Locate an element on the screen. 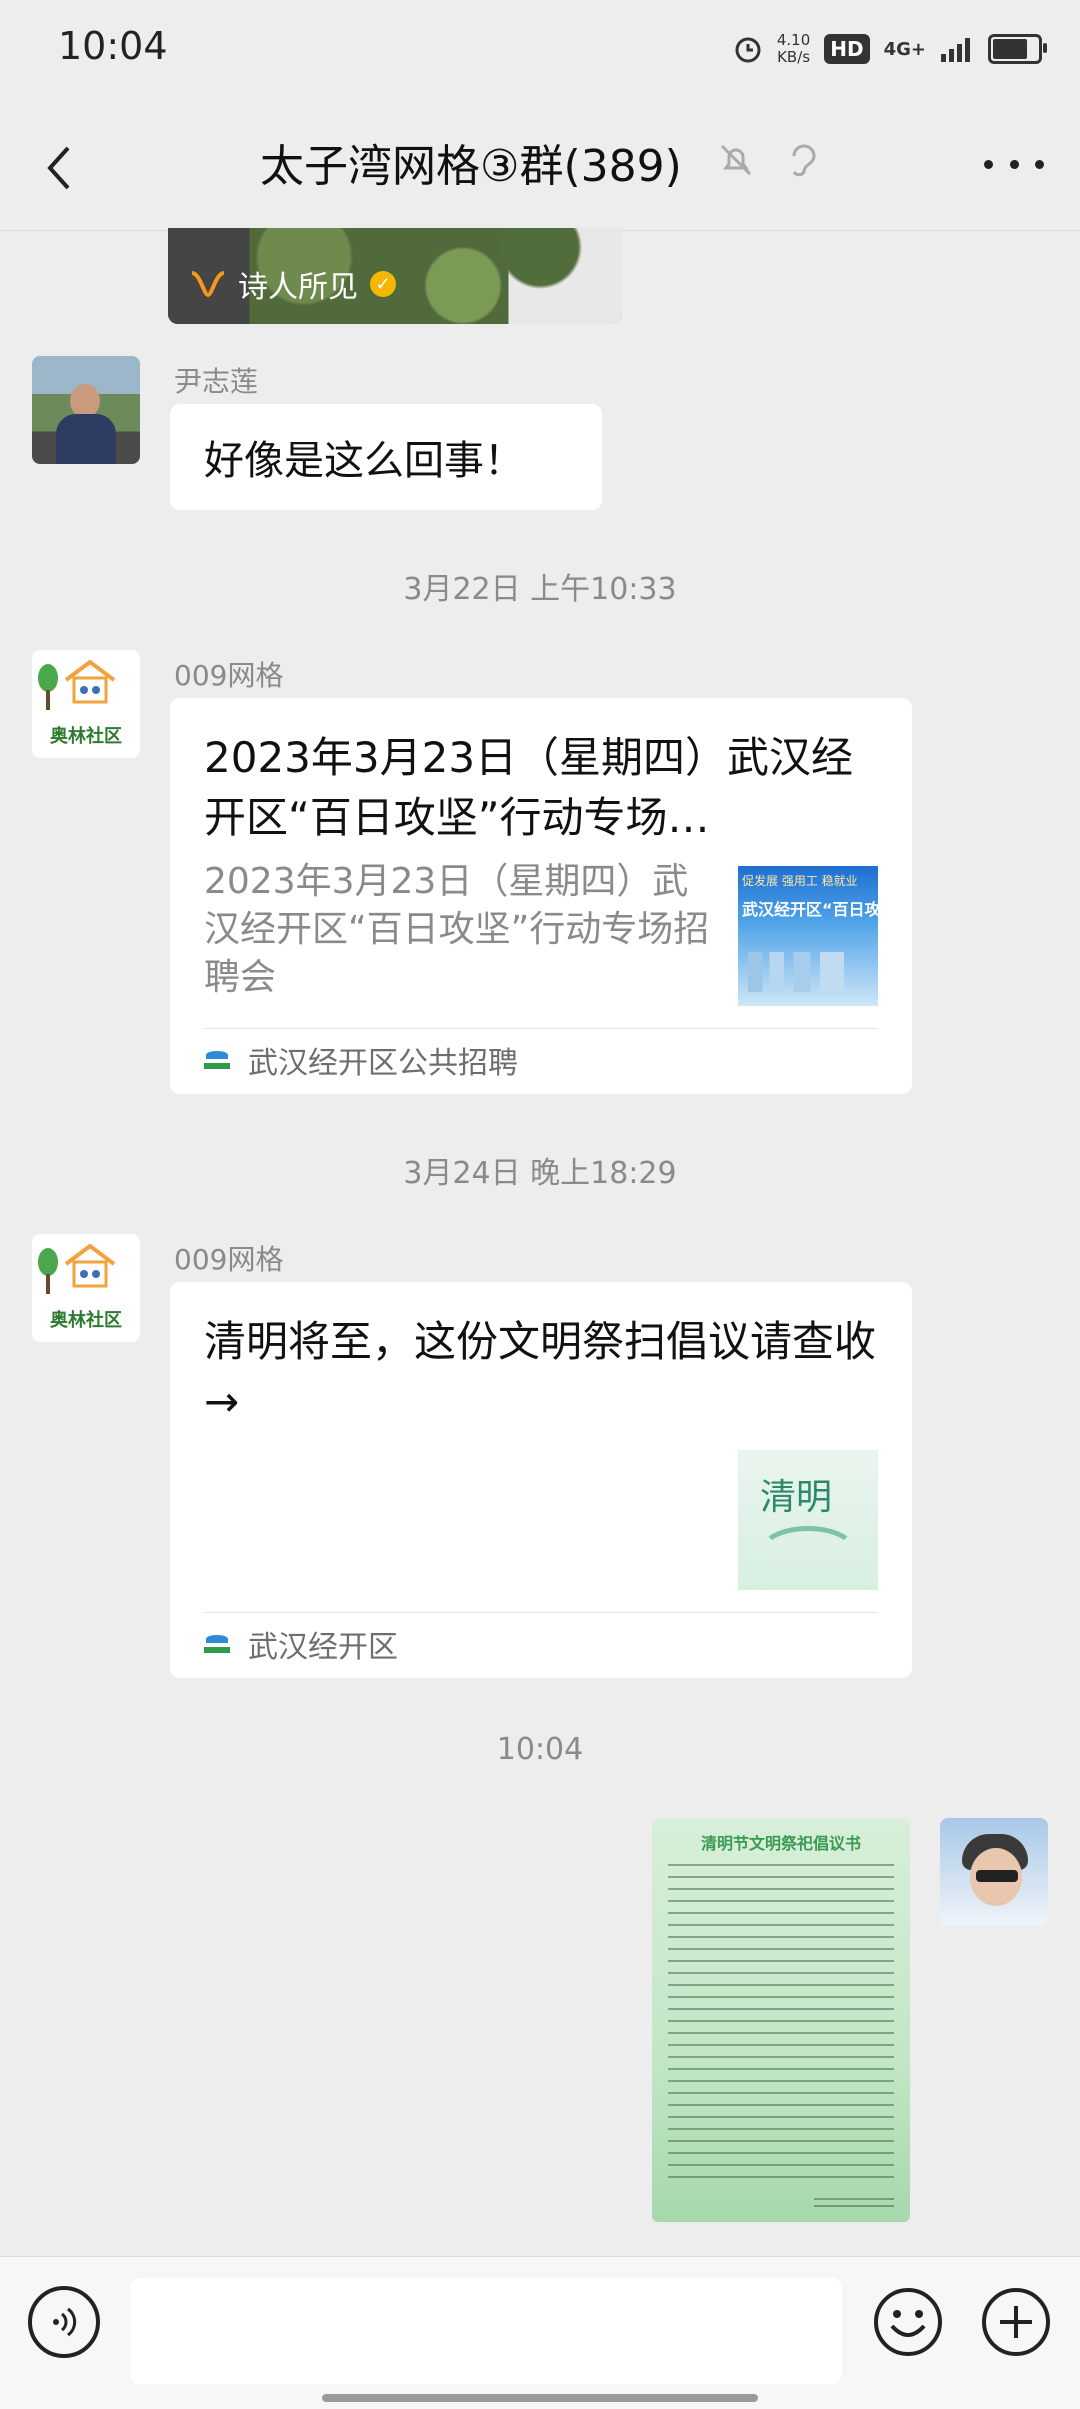  link-card: 清明将至，这份文明祭扫倡议请查收→ 清明 武汉经开区 is located at coordinates (541, 1480).